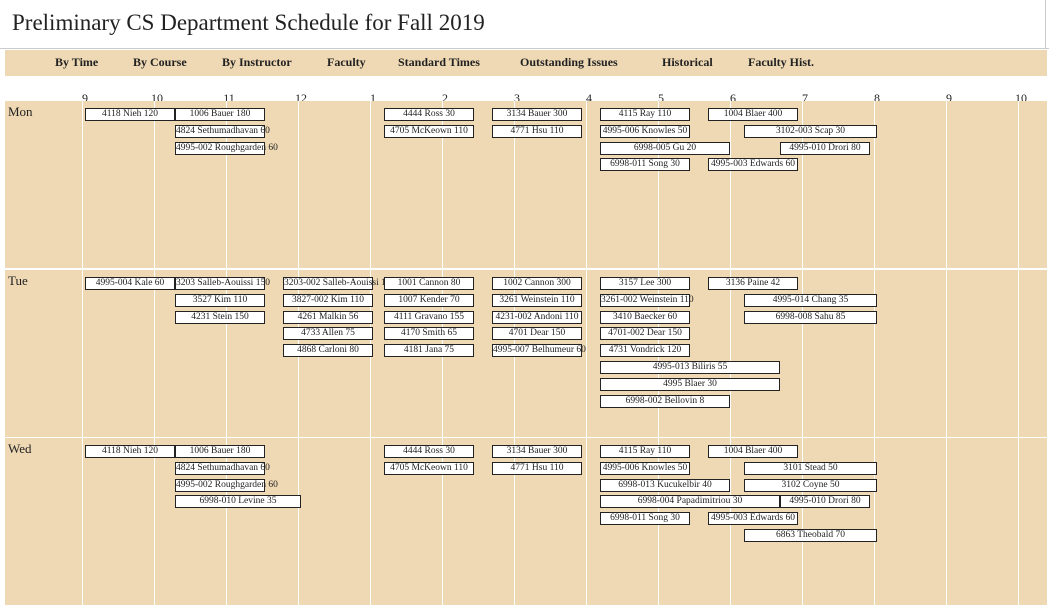 Image resolution: width=1049 pixels, height=605 pixels. I want to click on course-block: 6998-004 Papadimitriou 30, so click(690, 501).